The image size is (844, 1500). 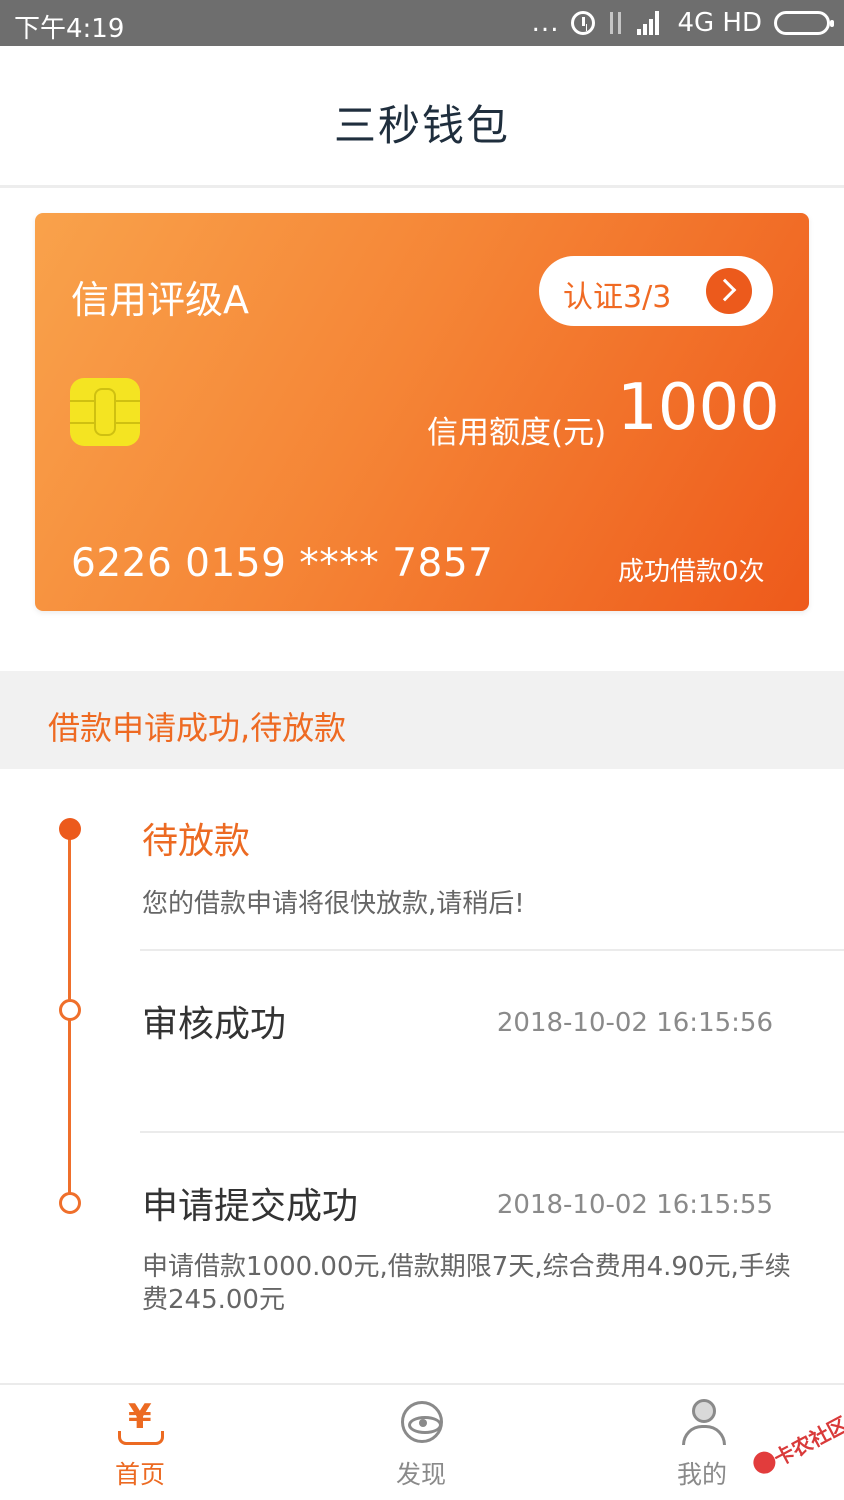 What do you see at coordinates (704, 1422) in the screenshot?
I see `user-icon` at bounding box center [704, 1422].